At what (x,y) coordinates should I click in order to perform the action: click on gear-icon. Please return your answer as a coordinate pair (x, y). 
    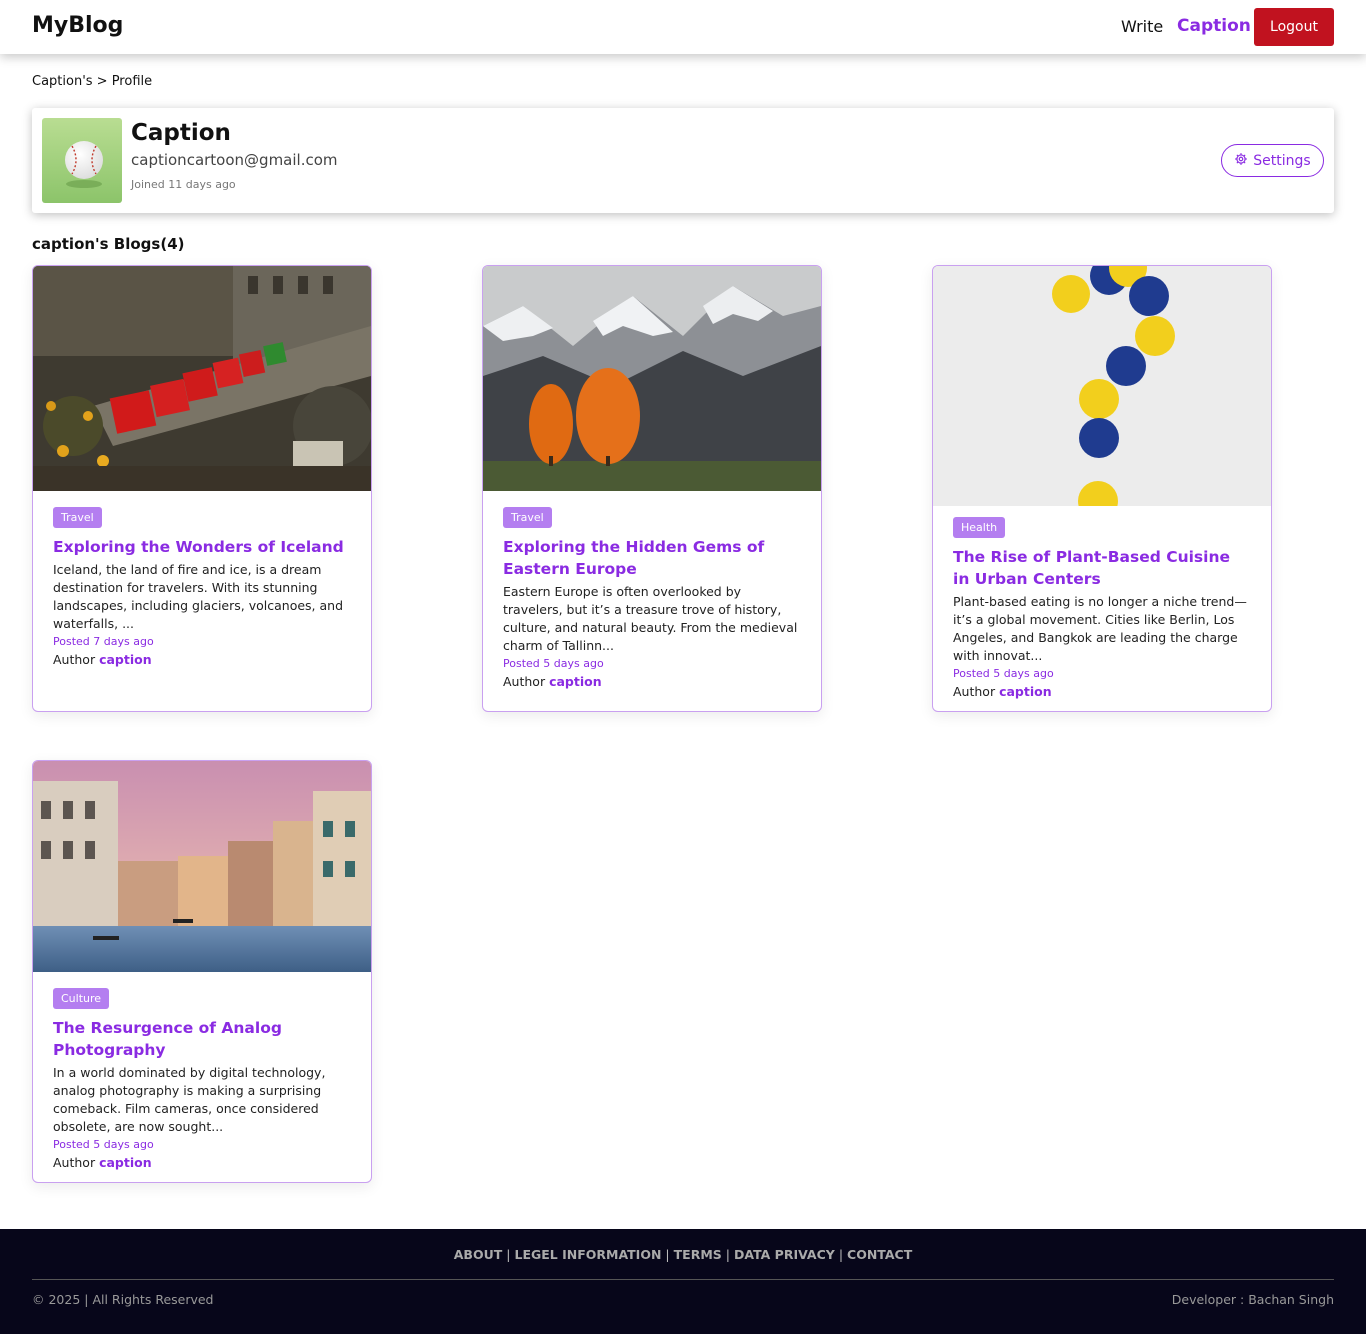
    Looking at the image, I should click on (1241, 161).